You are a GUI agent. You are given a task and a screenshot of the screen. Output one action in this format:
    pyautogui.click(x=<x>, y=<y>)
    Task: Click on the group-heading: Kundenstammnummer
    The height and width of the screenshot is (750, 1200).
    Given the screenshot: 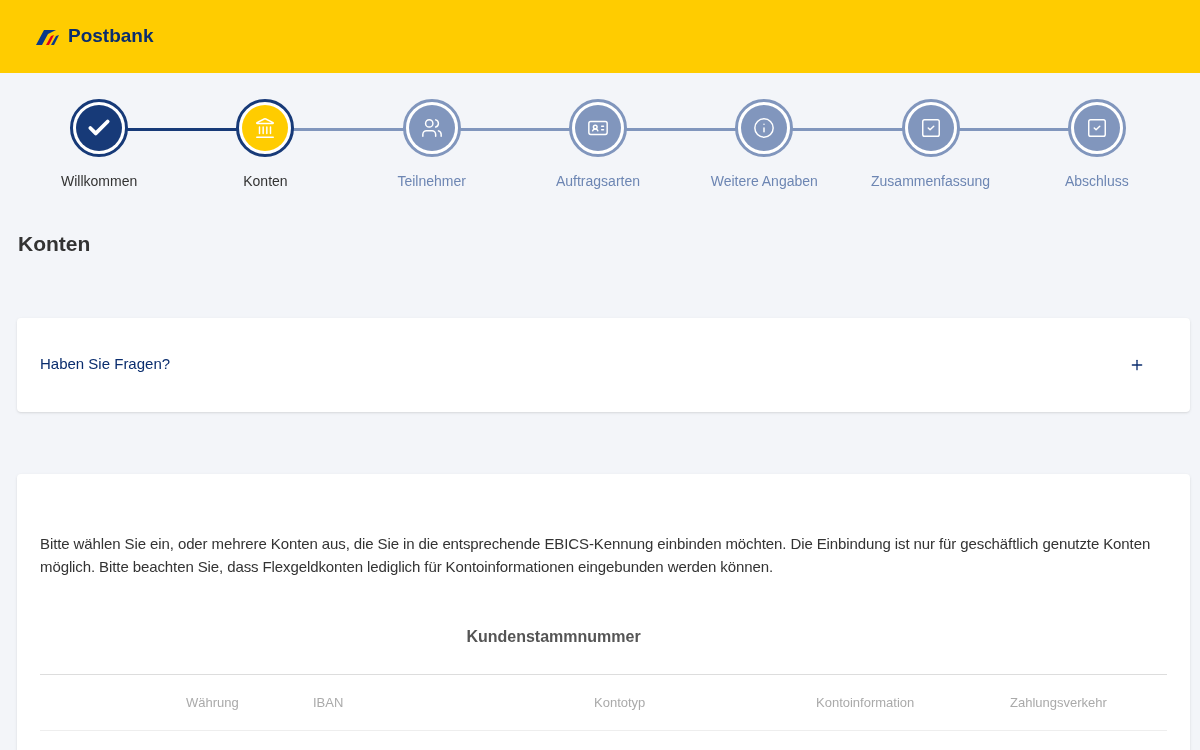 What is the action you would take?
    pyautogui.click(x=553, y=636)
    